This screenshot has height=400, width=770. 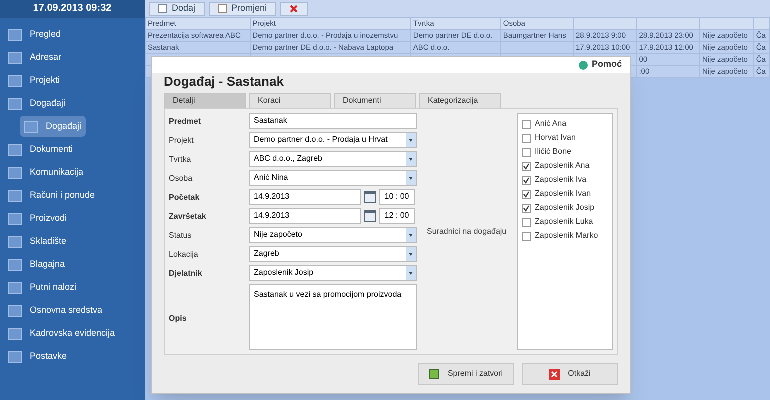 What do you see at coordinates (182, 141) in the screenshot?
I see `field-label: Projekt` at bounding box center [182, 141].